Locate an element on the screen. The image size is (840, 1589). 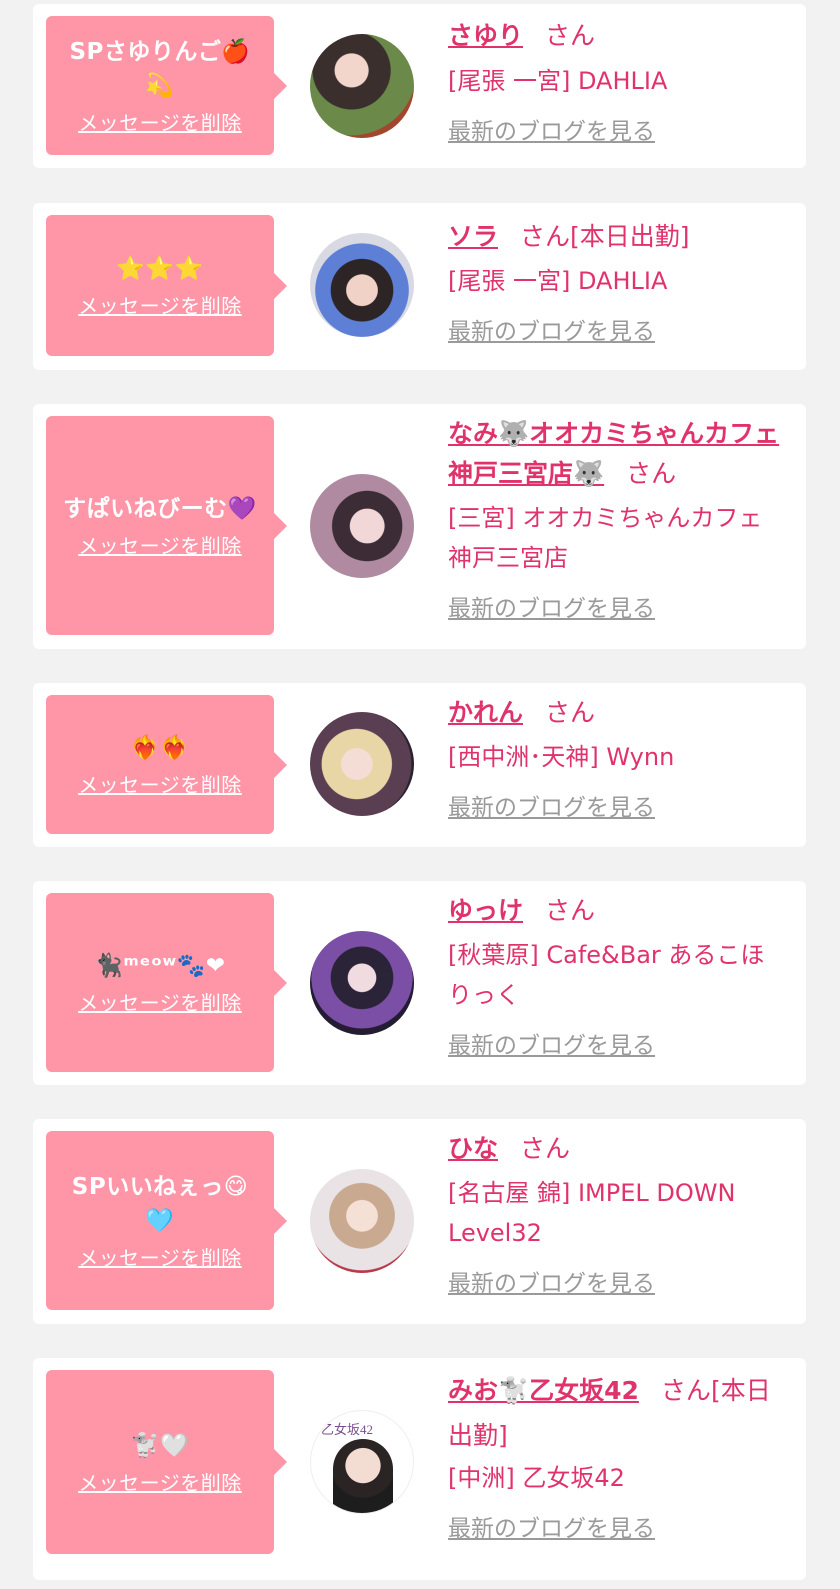
shop-name: [西中洲･天神] Wynn is located at coordinates (561, 757).